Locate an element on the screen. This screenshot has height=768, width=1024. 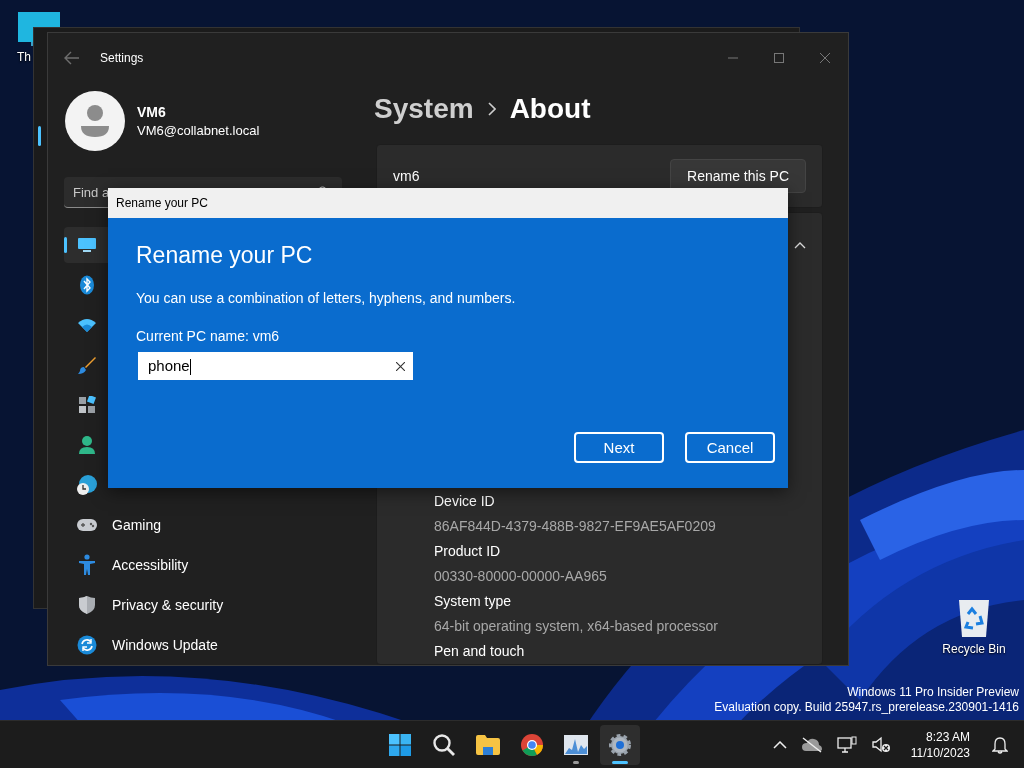
user-email: VM6@collabnet.local is located at coordinates (198, 130).